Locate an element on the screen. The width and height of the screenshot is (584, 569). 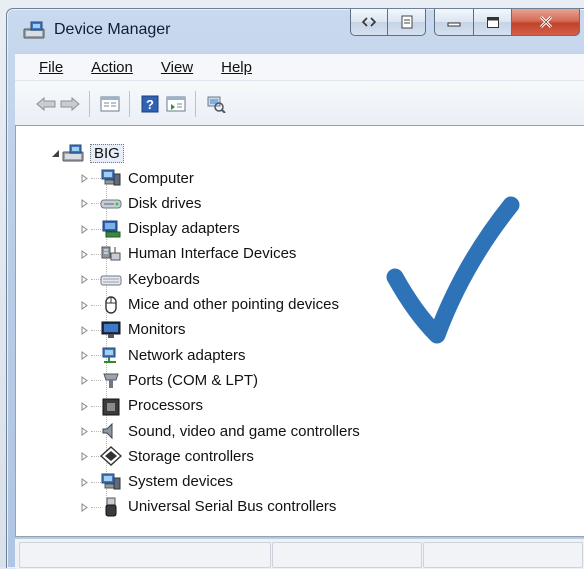
tree-item-keyboards: Keyboards is located at coordinates (150, 279).